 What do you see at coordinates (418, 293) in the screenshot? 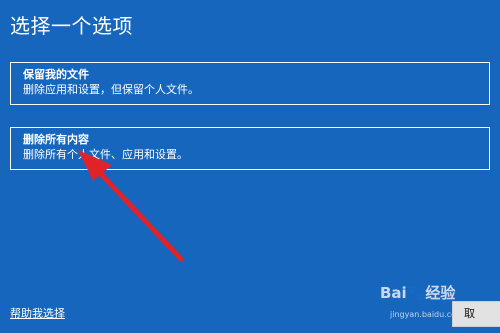
I see `watermark-brand: Bai🐾经验` at bounding box center [418, 293].